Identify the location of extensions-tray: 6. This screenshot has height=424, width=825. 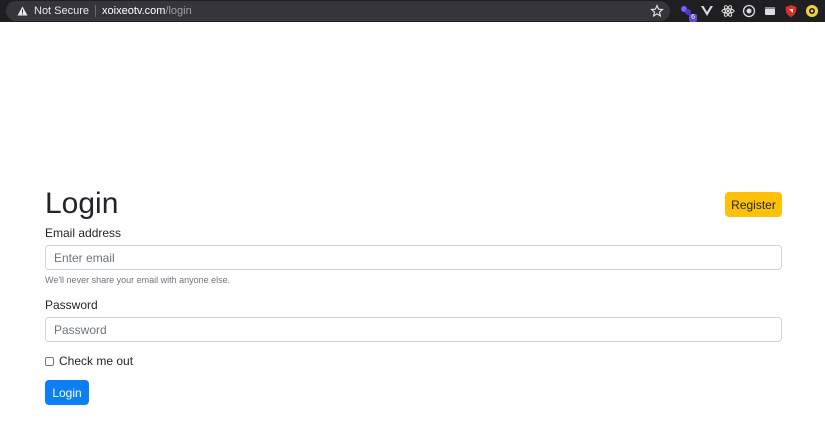
(749, 12).